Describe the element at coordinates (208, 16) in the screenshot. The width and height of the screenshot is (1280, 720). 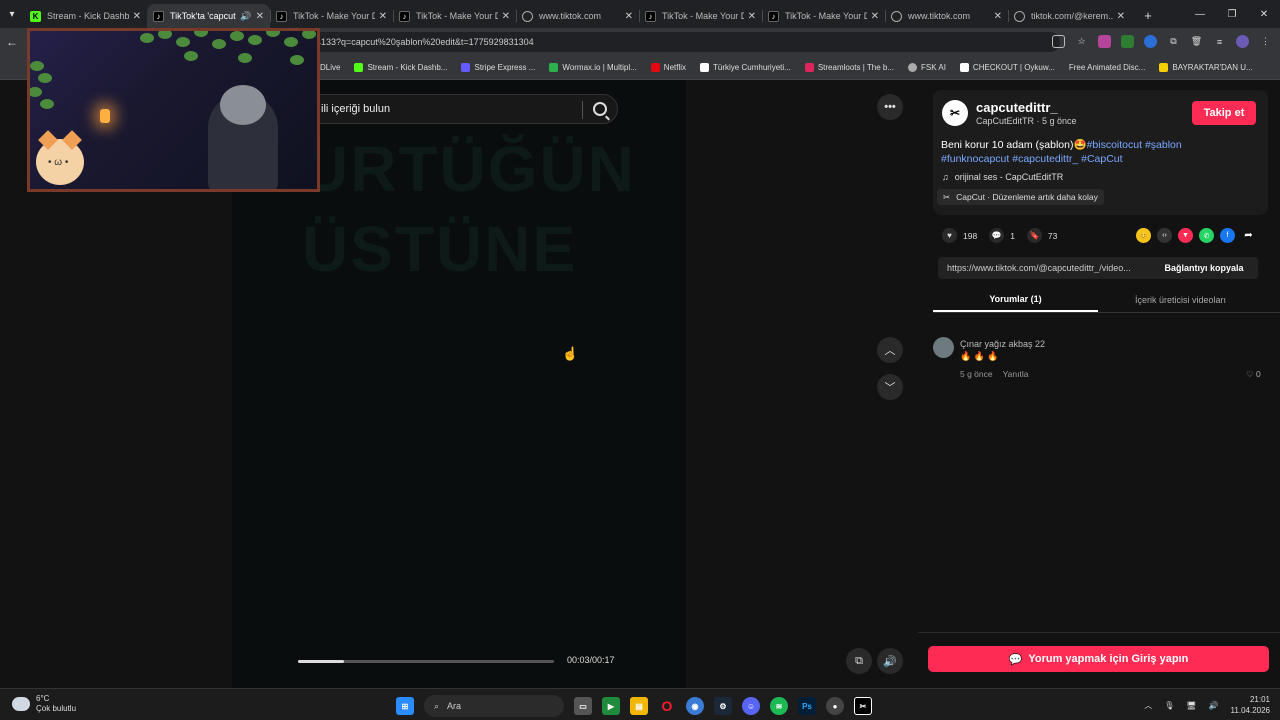
I see `browser-tab-active: ♪ TikTok'ta 'capcut şablon' 🔊 ✕` at that location.